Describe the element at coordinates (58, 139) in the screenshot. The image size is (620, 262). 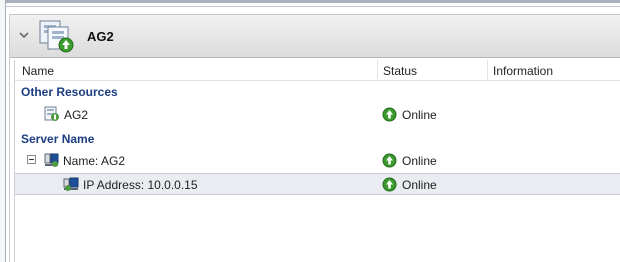
I see `group-label-server-name: Server Name` at that location.